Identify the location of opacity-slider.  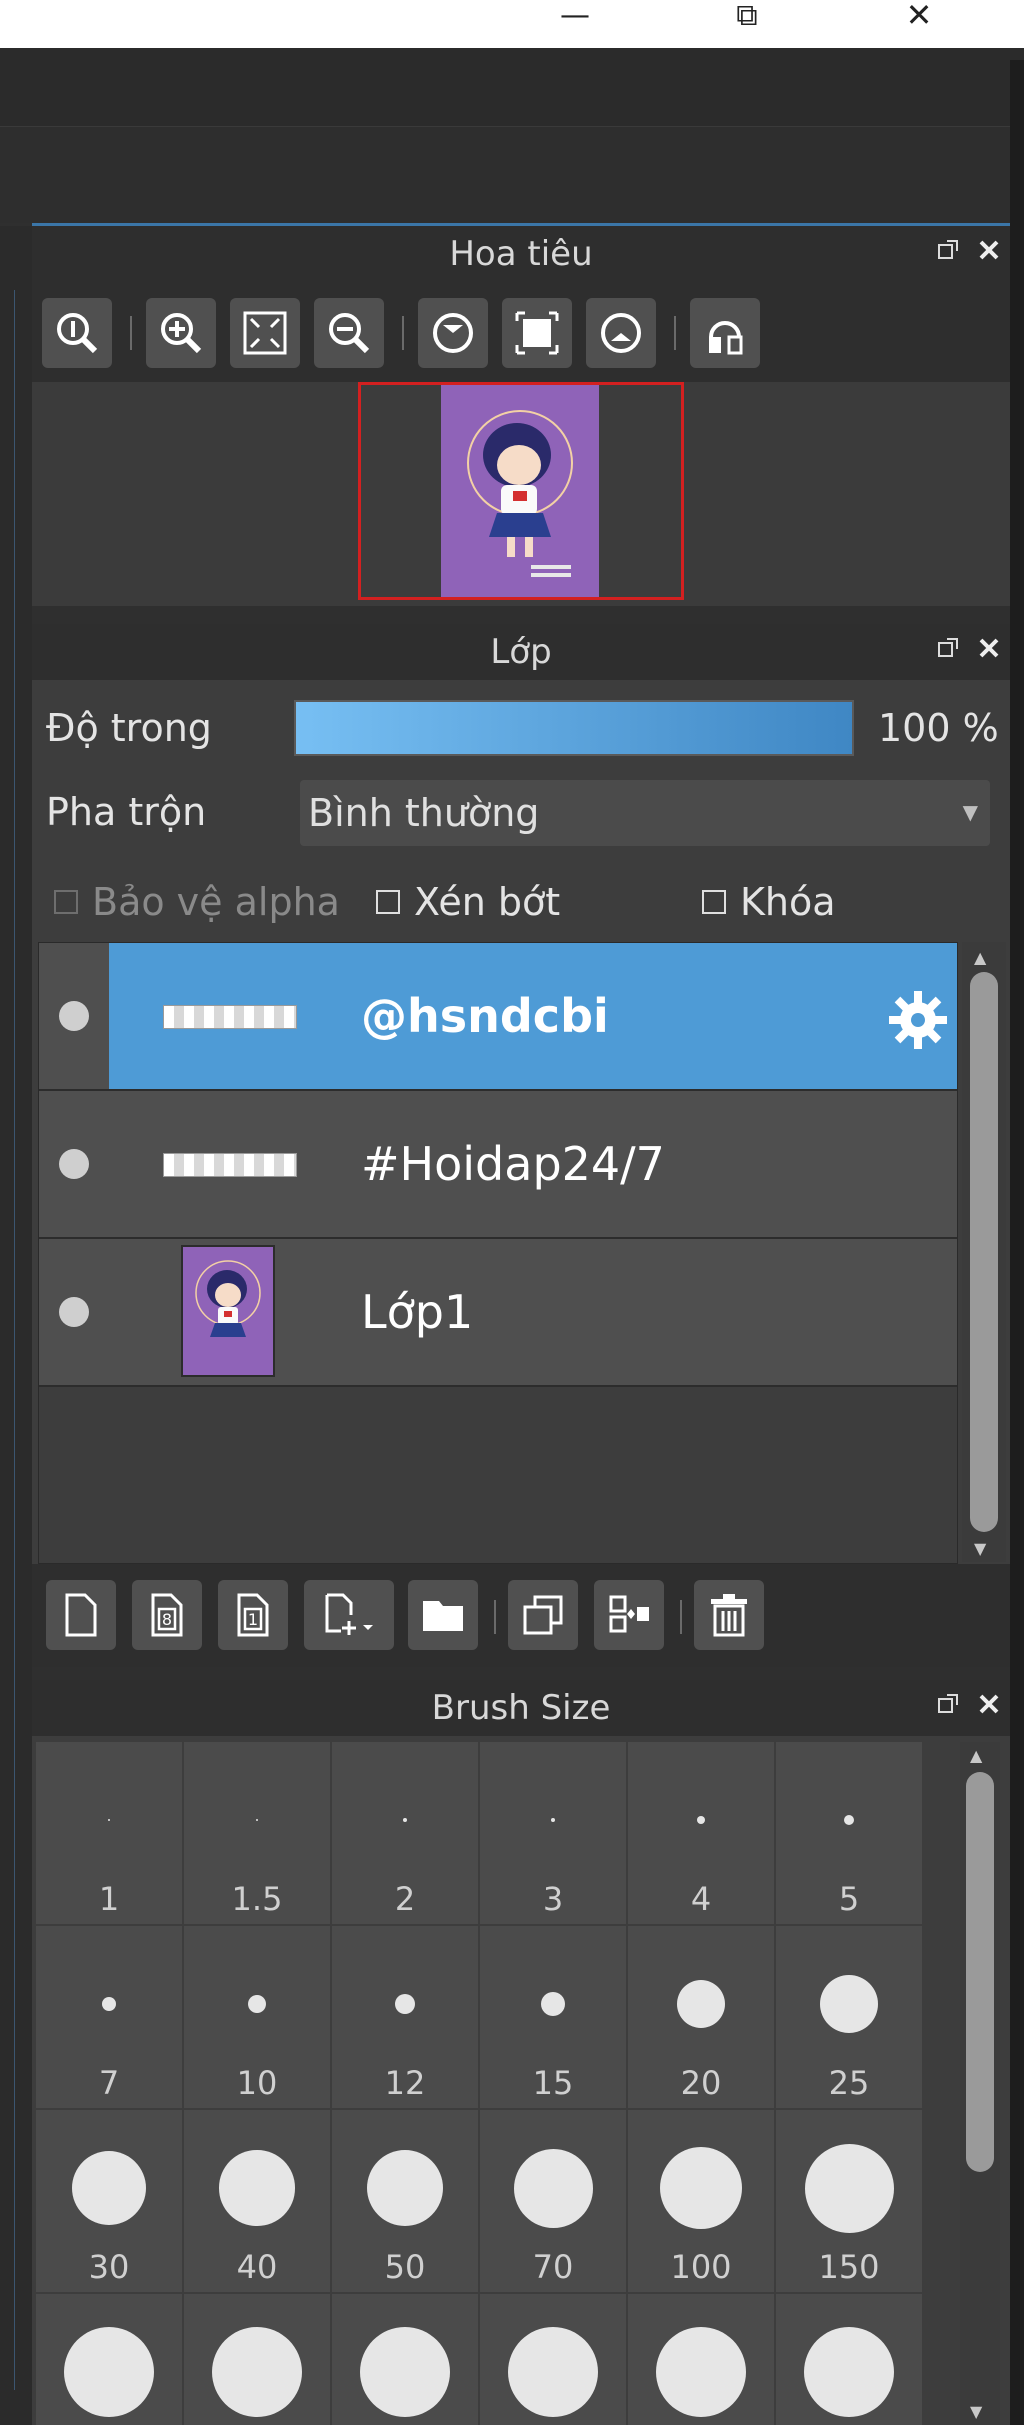
(574, 728).